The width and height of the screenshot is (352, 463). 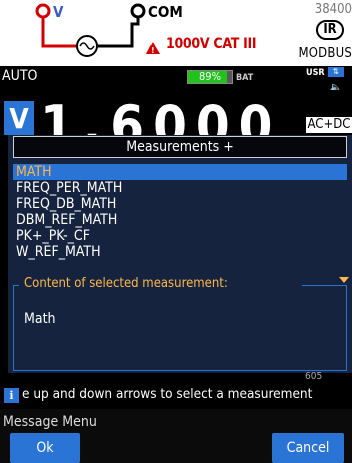 I want to click on user-label: USR, so click(x=315, y=73).